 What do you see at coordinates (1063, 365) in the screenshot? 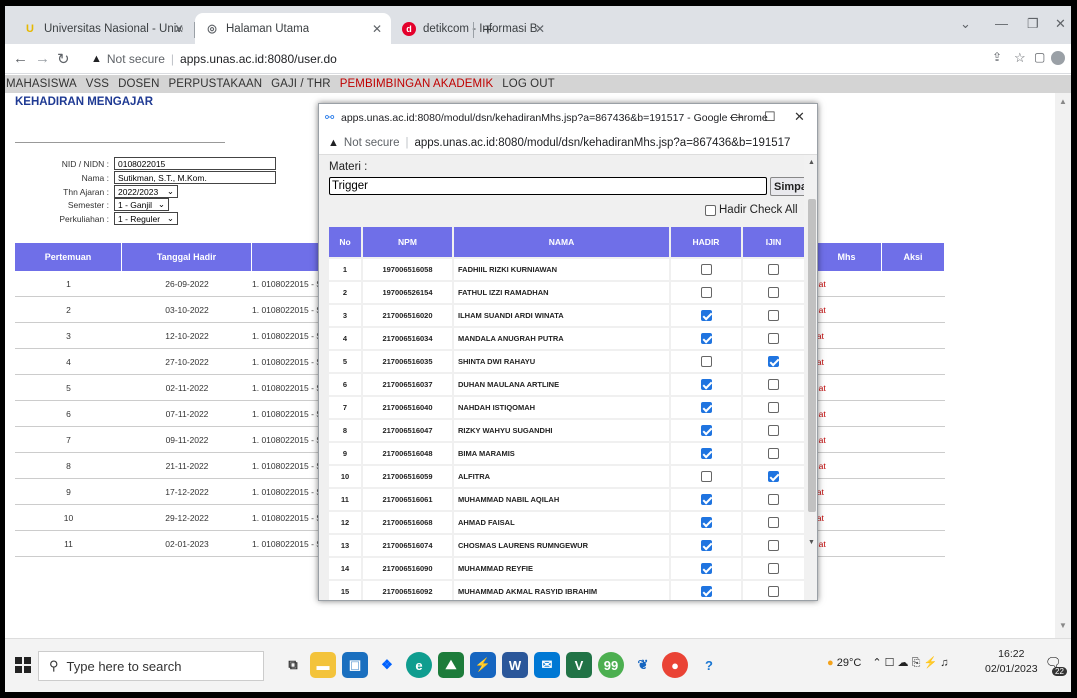
I see `page-scrollbar: ▲ ▼` at bounding box center [1063, 365].